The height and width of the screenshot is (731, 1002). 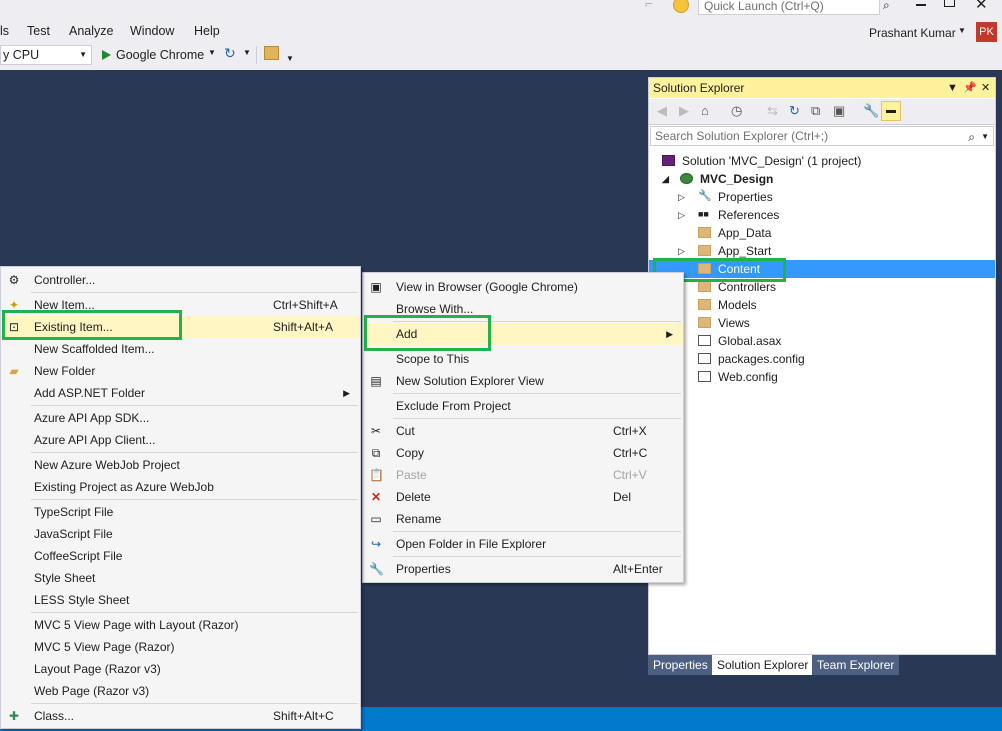 What do you see at coordinates (822, 341) in the screenshot?
I see `tree-item-global-asax: Global.asax` at bounding box center [822, 341].